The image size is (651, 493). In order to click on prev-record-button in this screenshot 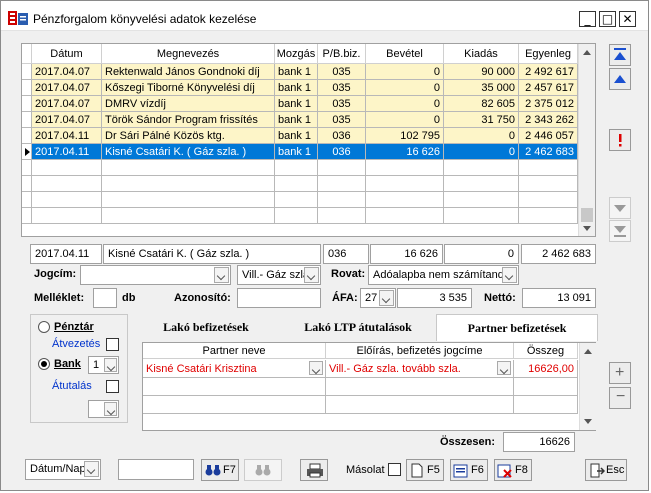, I will do `click(620, 79)`.